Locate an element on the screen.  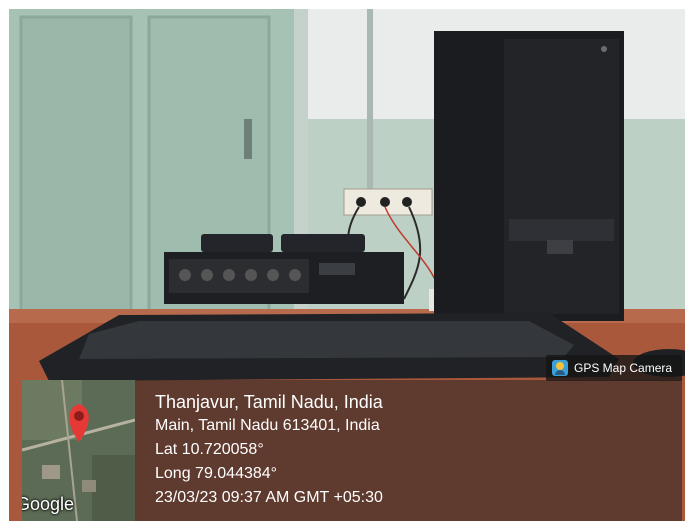
location-address: Main, Tamil Nadu 613401, India is located at coordinates (267, 425).